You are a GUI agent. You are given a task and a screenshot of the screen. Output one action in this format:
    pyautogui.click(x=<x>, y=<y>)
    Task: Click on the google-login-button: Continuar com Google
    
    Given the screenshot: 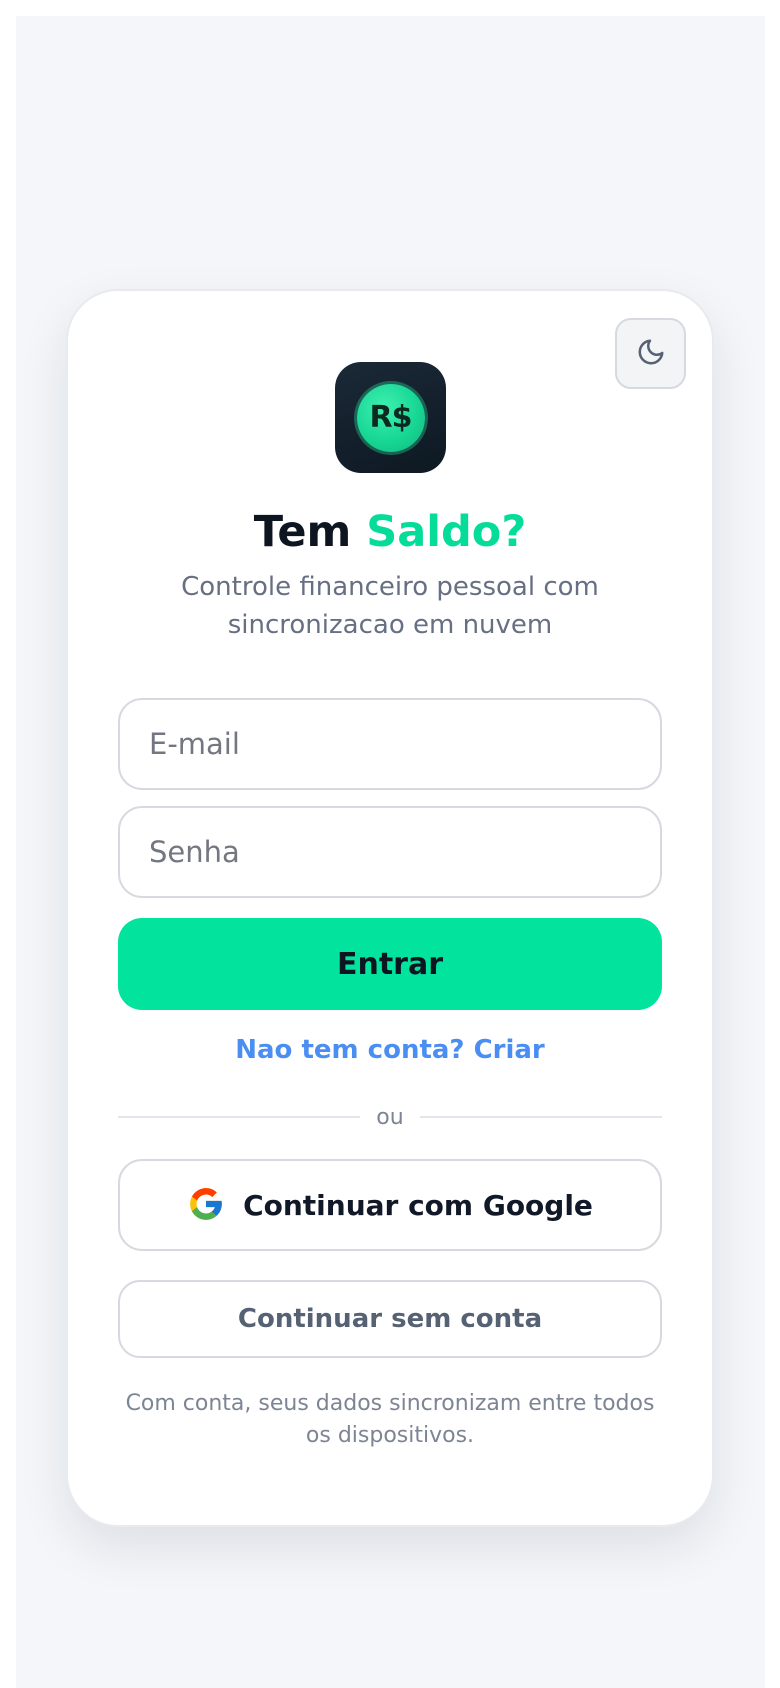 What is the action you would take?
    pyautogui.click(x=390, y=1205)
    